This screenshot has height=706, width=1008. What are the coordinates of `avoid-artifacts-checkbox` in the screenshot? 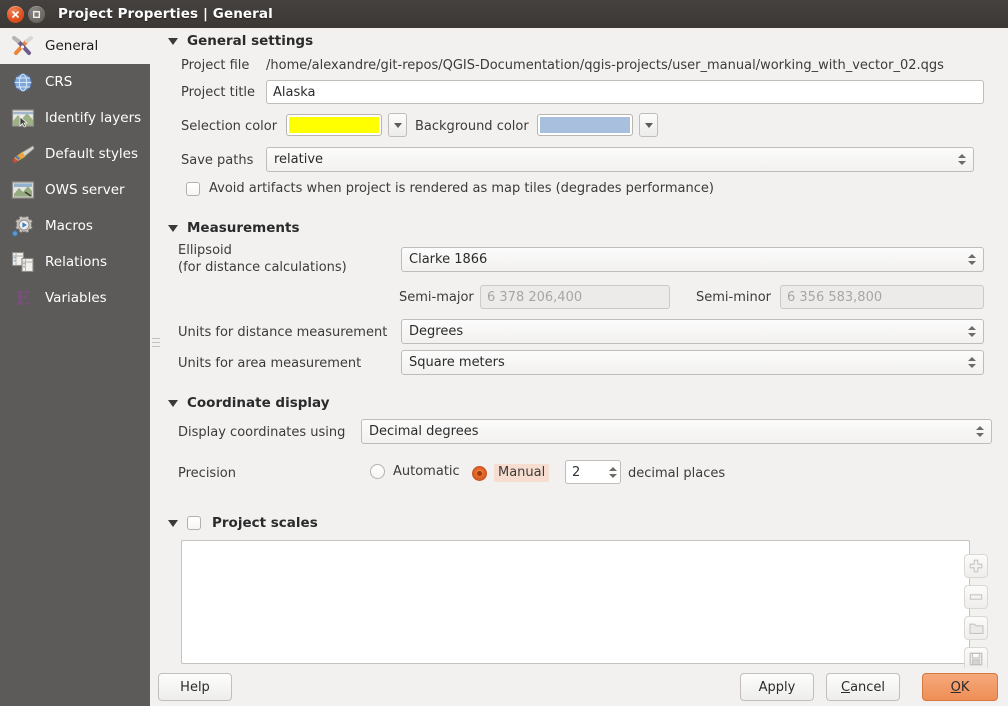 It's located at (193, 188).